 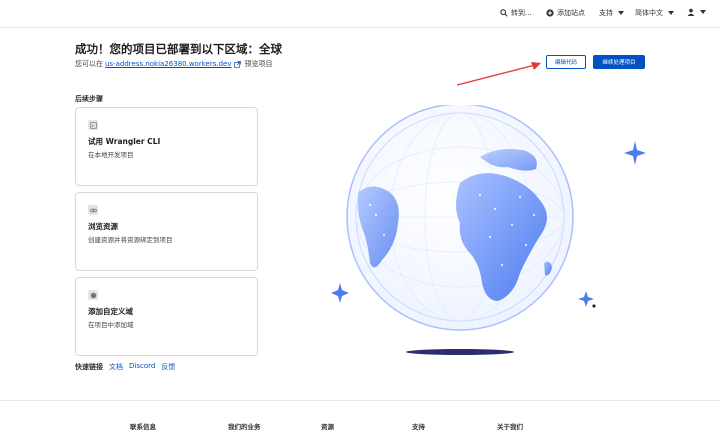 What do you see at coordinates (166, 146) in the screenshot?
I see `card-wrangler-cli: 试用 Wrangler CLI 在本地开发项目` at bounding box center [166, 146].